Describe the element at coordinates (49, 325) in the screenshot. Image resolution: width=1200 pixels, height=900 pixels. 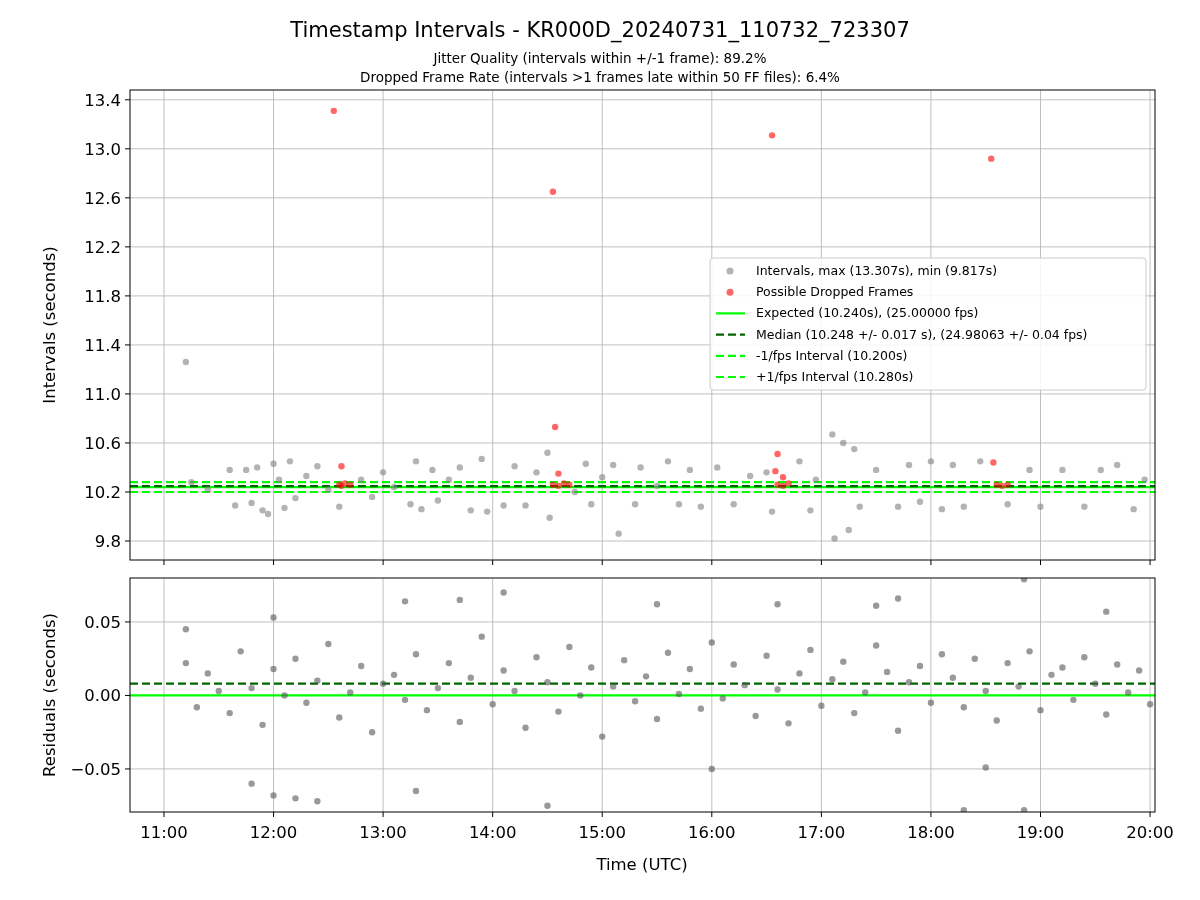
I see `y-axis-label: Intervals (seconds)` at that location.